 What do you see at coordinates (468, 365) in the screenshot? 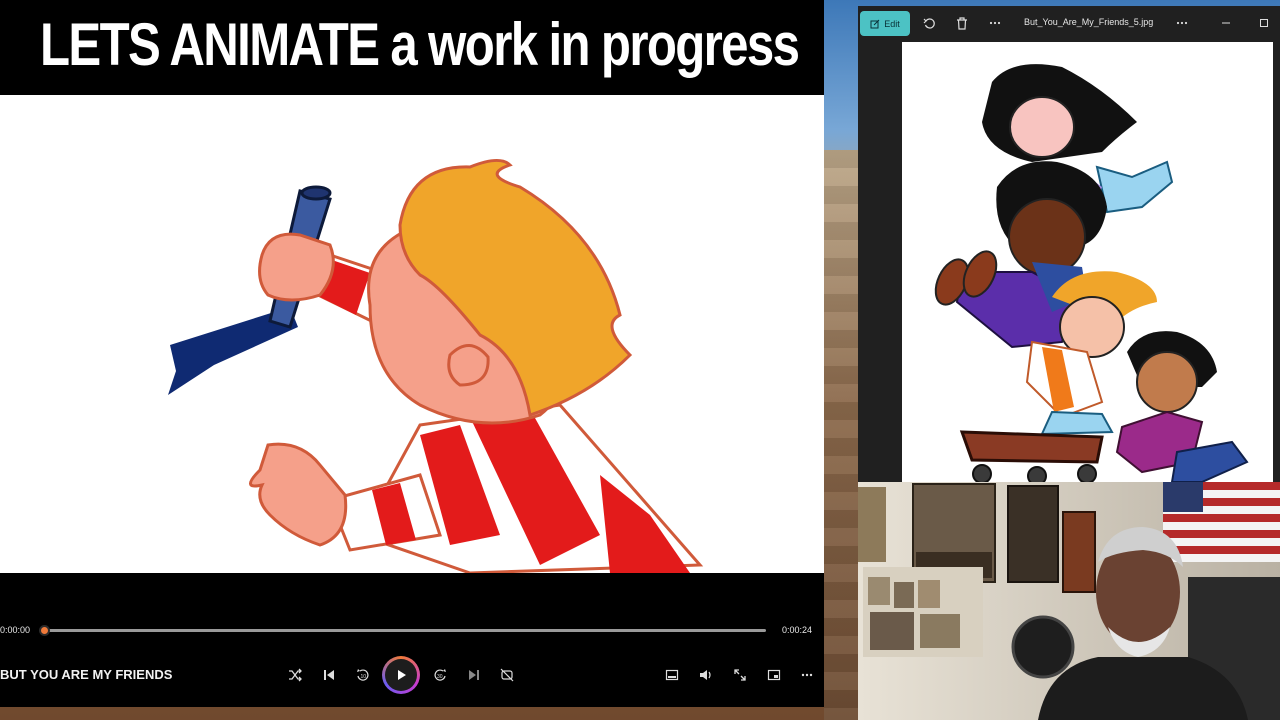
I see `ear` at bounding box center [468, 365].